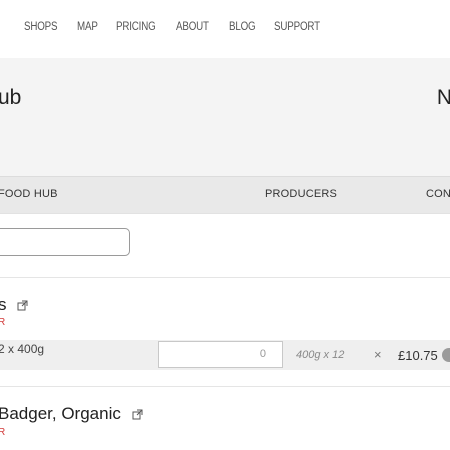 The height and width of the screenshot is (450, 450). I want to click on product-title-text: s, so click(3, 304).